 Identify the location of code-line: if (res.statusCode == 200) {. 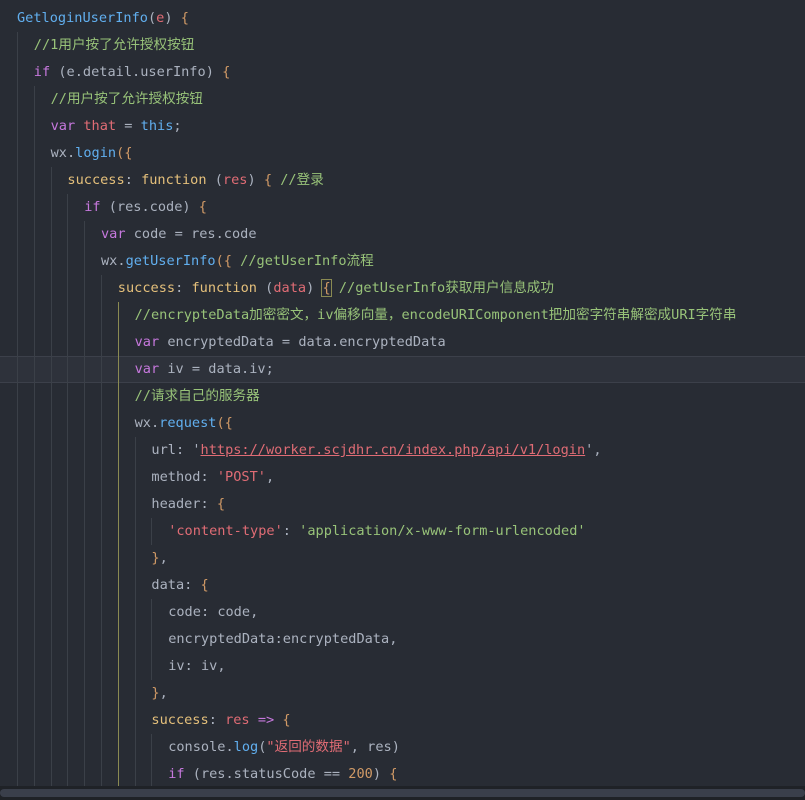
(402, 774).